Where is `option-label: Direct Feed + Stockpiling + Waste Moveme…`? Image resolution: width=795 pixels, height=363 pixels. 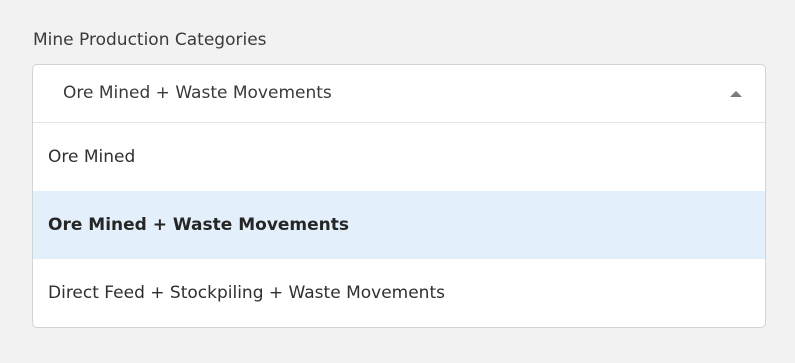
option-label: Direct Feed + Stockpiling + Waste Moveme… is located at coordinates (246, 293).